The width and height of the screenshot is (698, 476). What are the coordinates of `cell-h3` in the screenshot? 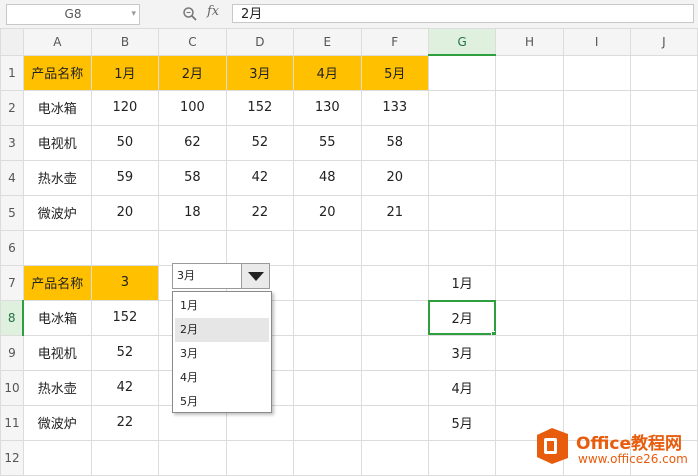 It's located at (529, 142).